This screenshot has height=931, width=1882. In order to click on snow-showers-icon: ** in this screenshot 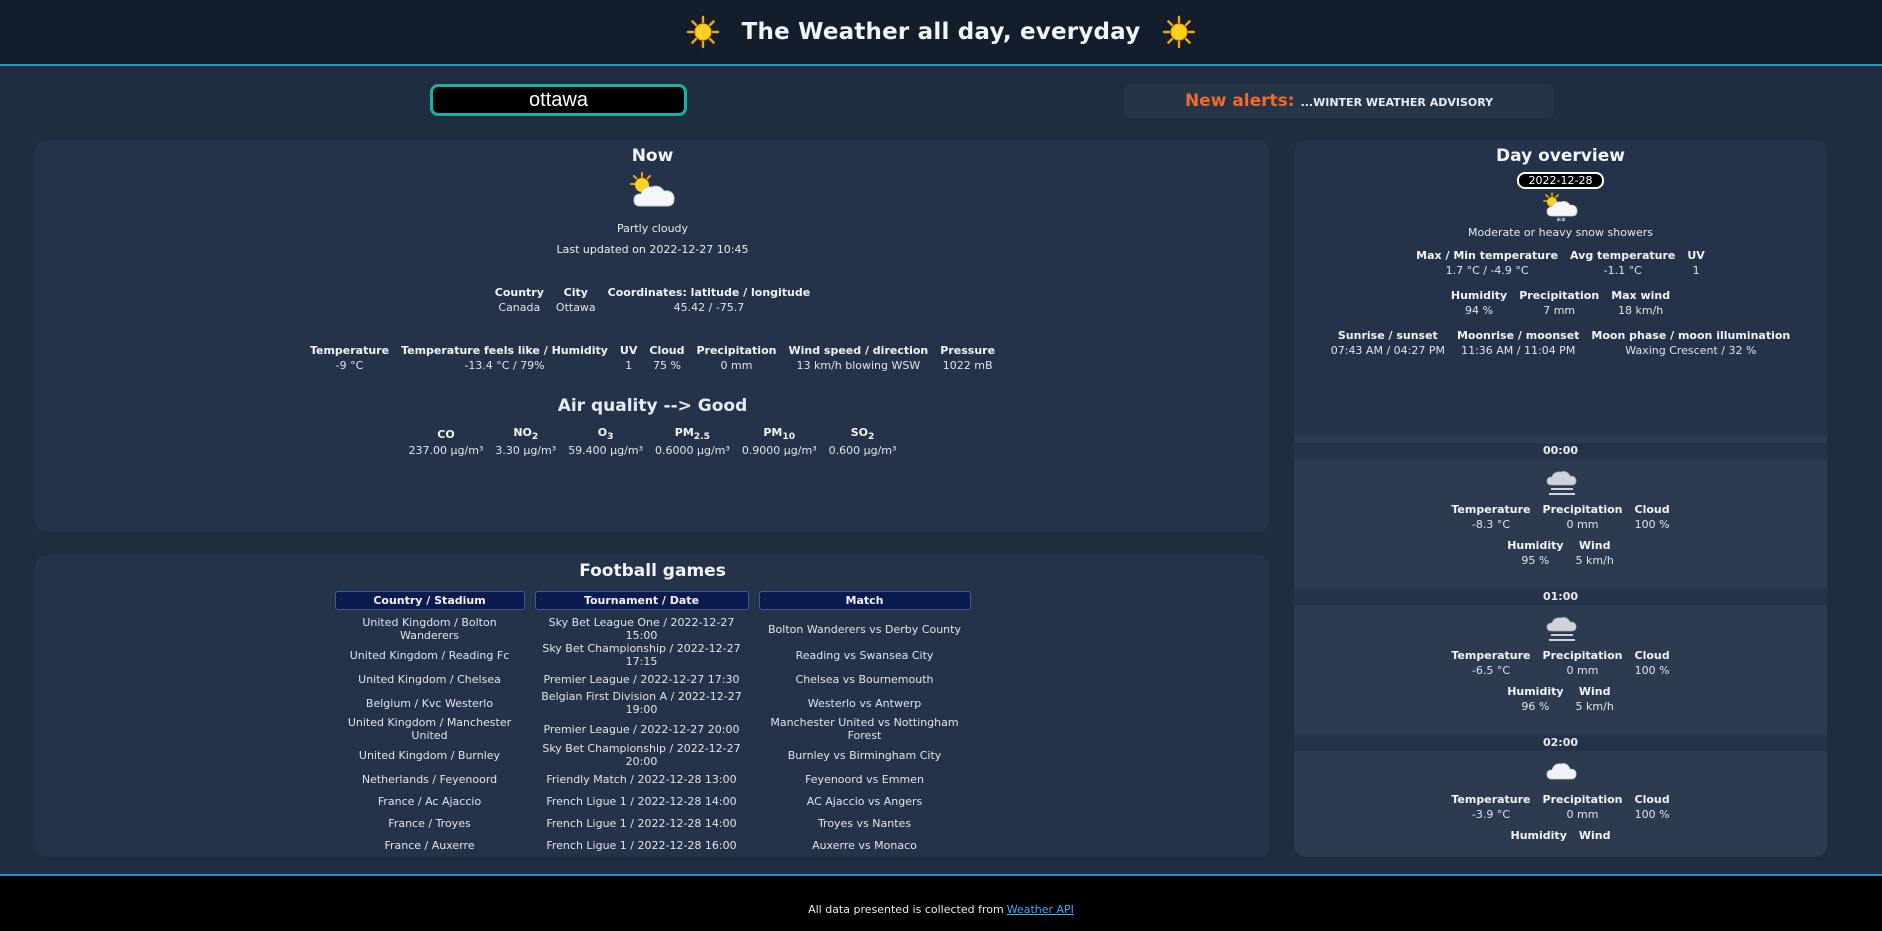, I will do `click(1559, 208)`.